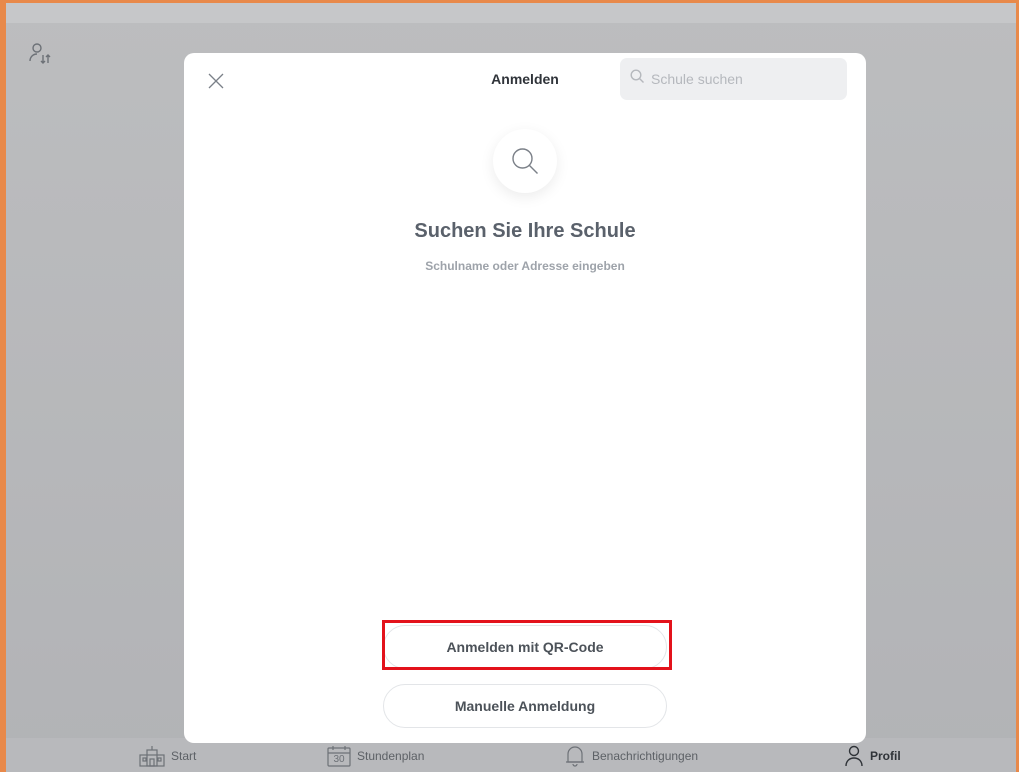  I want to click on school-search-field, so click(733, 79).